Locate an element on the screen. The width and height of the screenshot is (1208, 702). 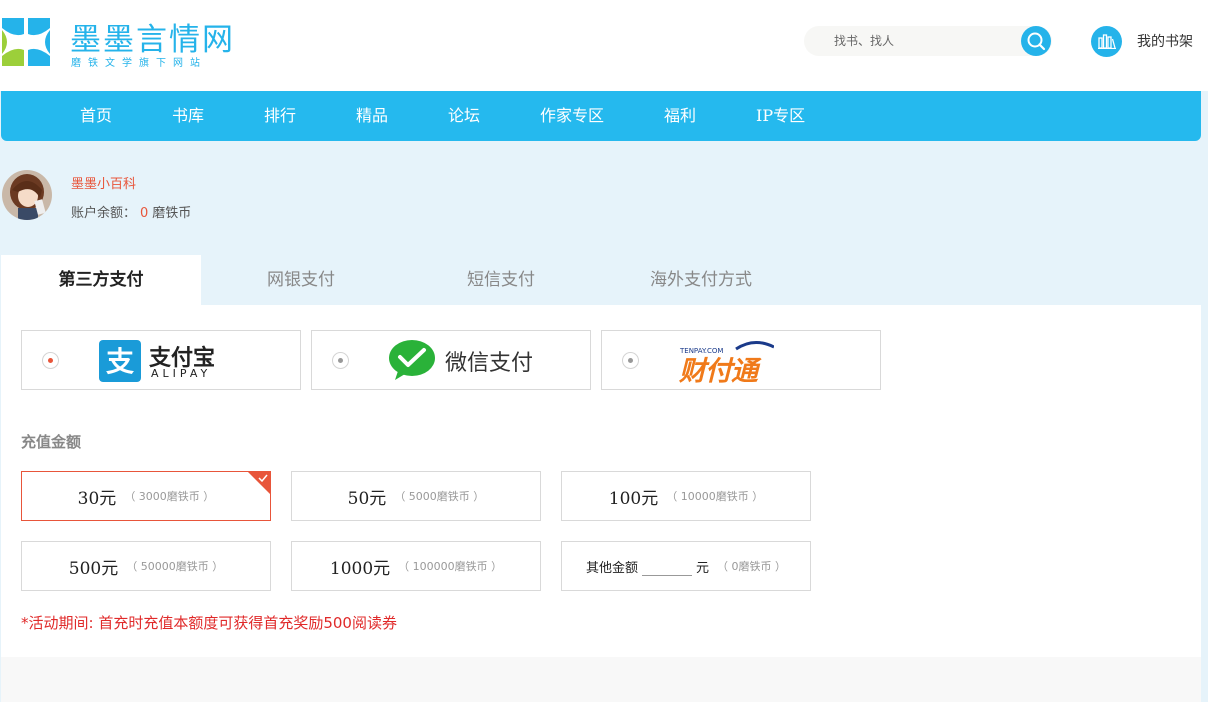
main-nav: 首页 书库 排行 精品 论坛 作家专区 福利 IP专区 is located at coordinates (601, 116).